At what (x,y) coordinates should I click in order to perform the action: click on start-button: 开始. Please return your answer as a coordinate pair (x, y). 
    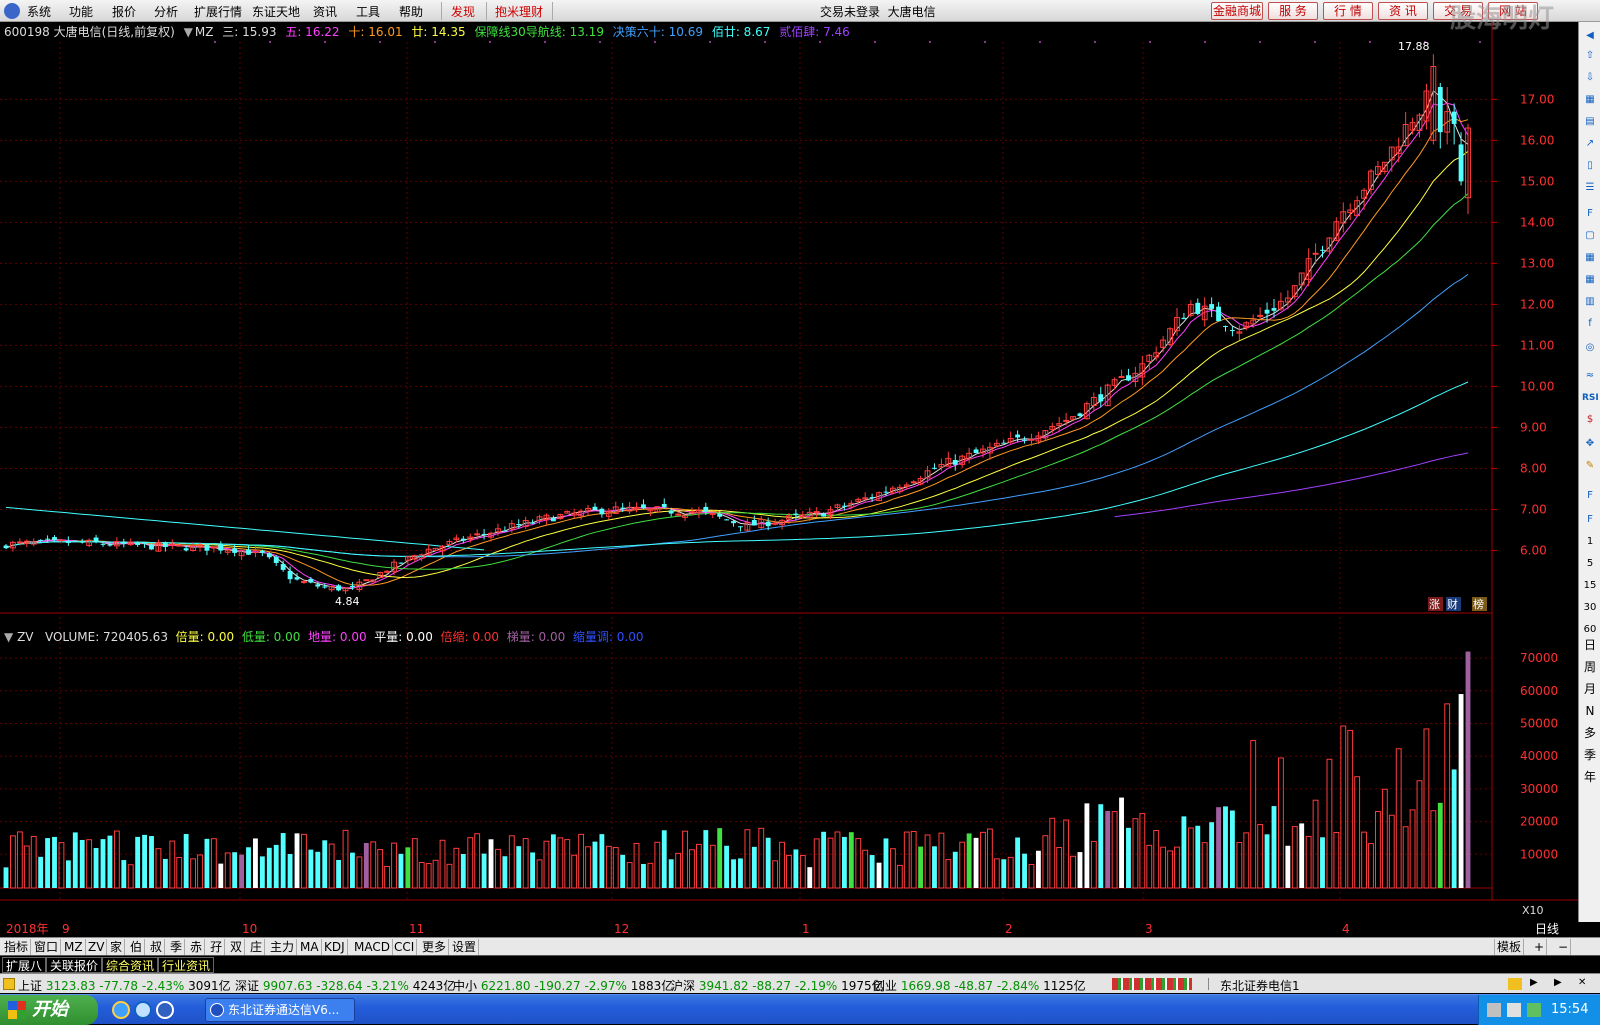
    Looking at the image, I should click on (49, 1010).